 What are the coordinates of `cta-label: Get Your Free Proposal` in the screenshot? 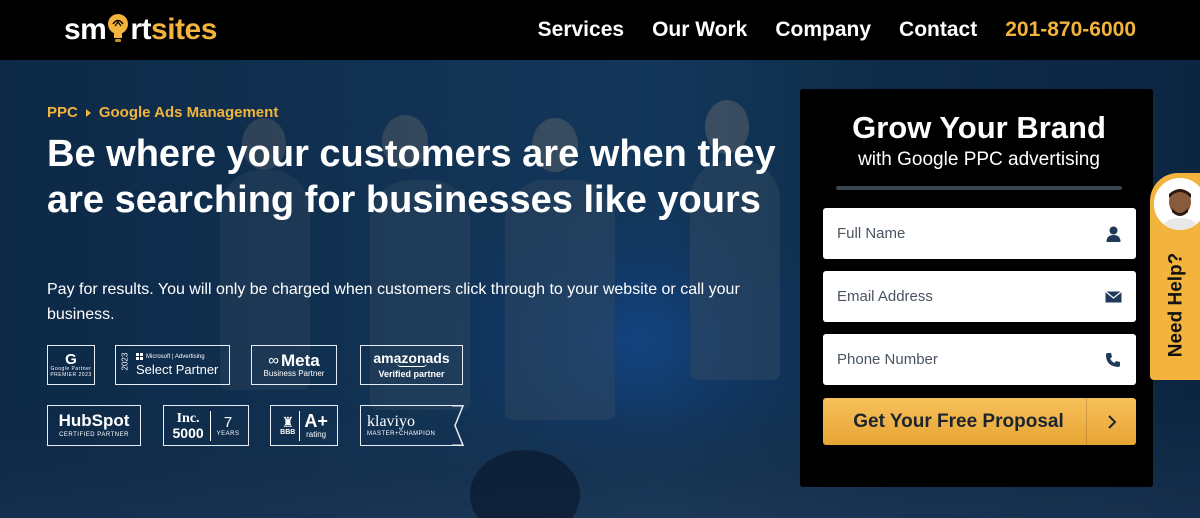 It's located at (958, 421).